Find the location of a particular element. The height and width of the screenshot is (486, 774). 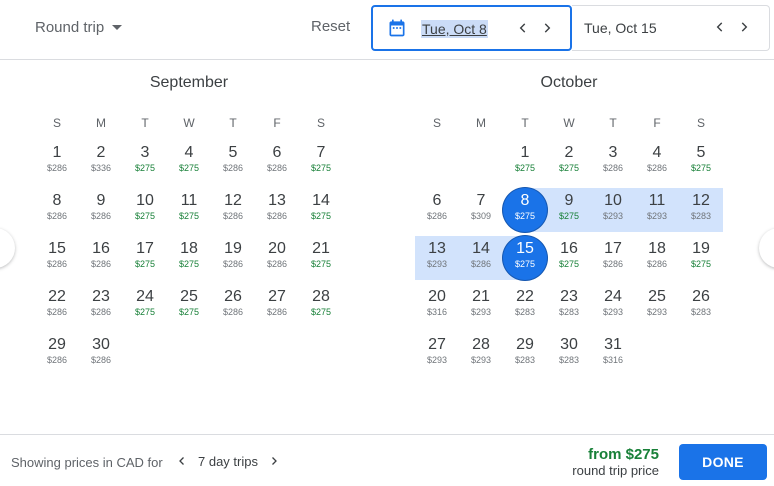

chevron-right-icon is located at coordinates (744, 27).